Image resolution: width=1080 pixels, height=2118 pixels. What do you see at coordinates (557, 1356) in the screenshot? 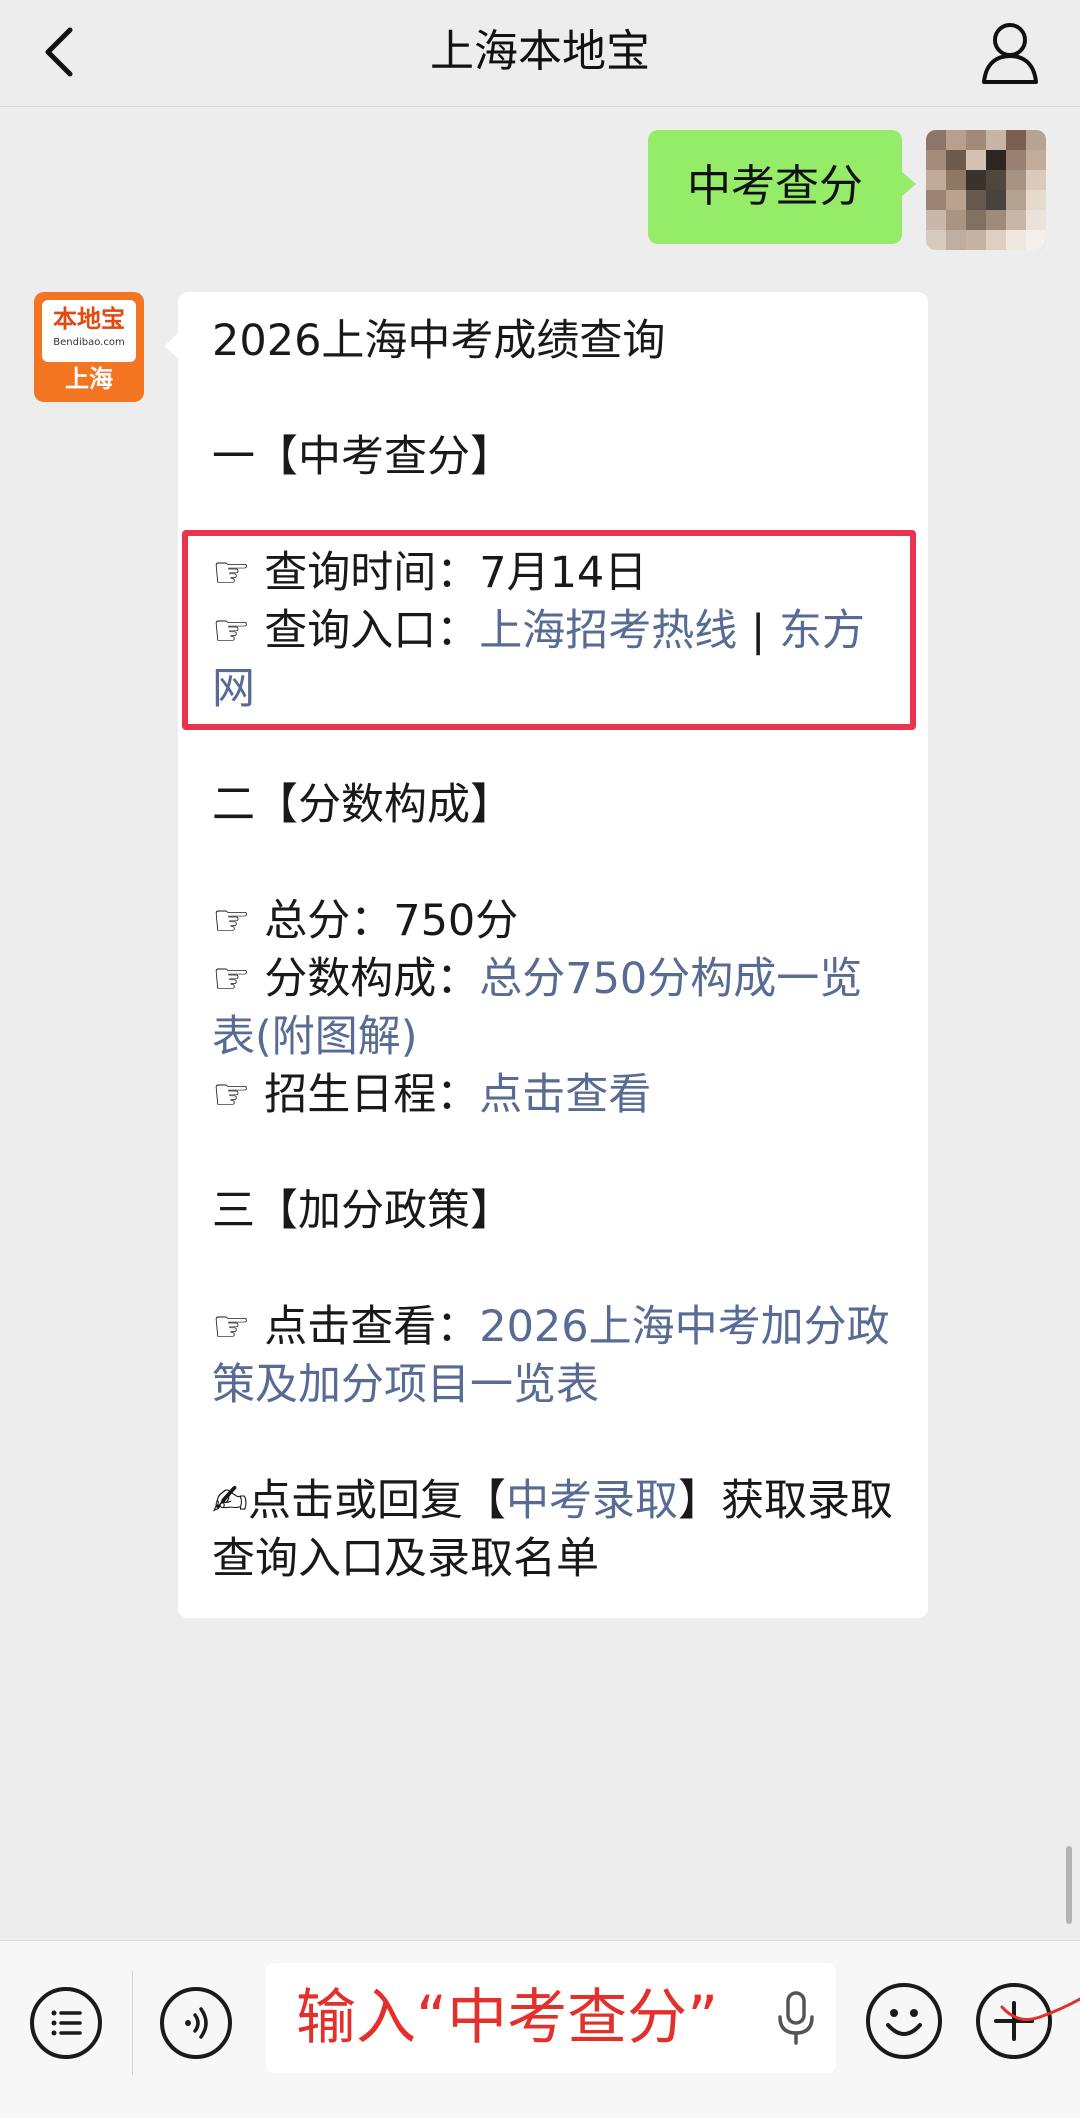
I see `bonus-row: ☞ 点击查看：2026上海中考加分政策及加分项目一览表` at bounding box center [557, 1356].